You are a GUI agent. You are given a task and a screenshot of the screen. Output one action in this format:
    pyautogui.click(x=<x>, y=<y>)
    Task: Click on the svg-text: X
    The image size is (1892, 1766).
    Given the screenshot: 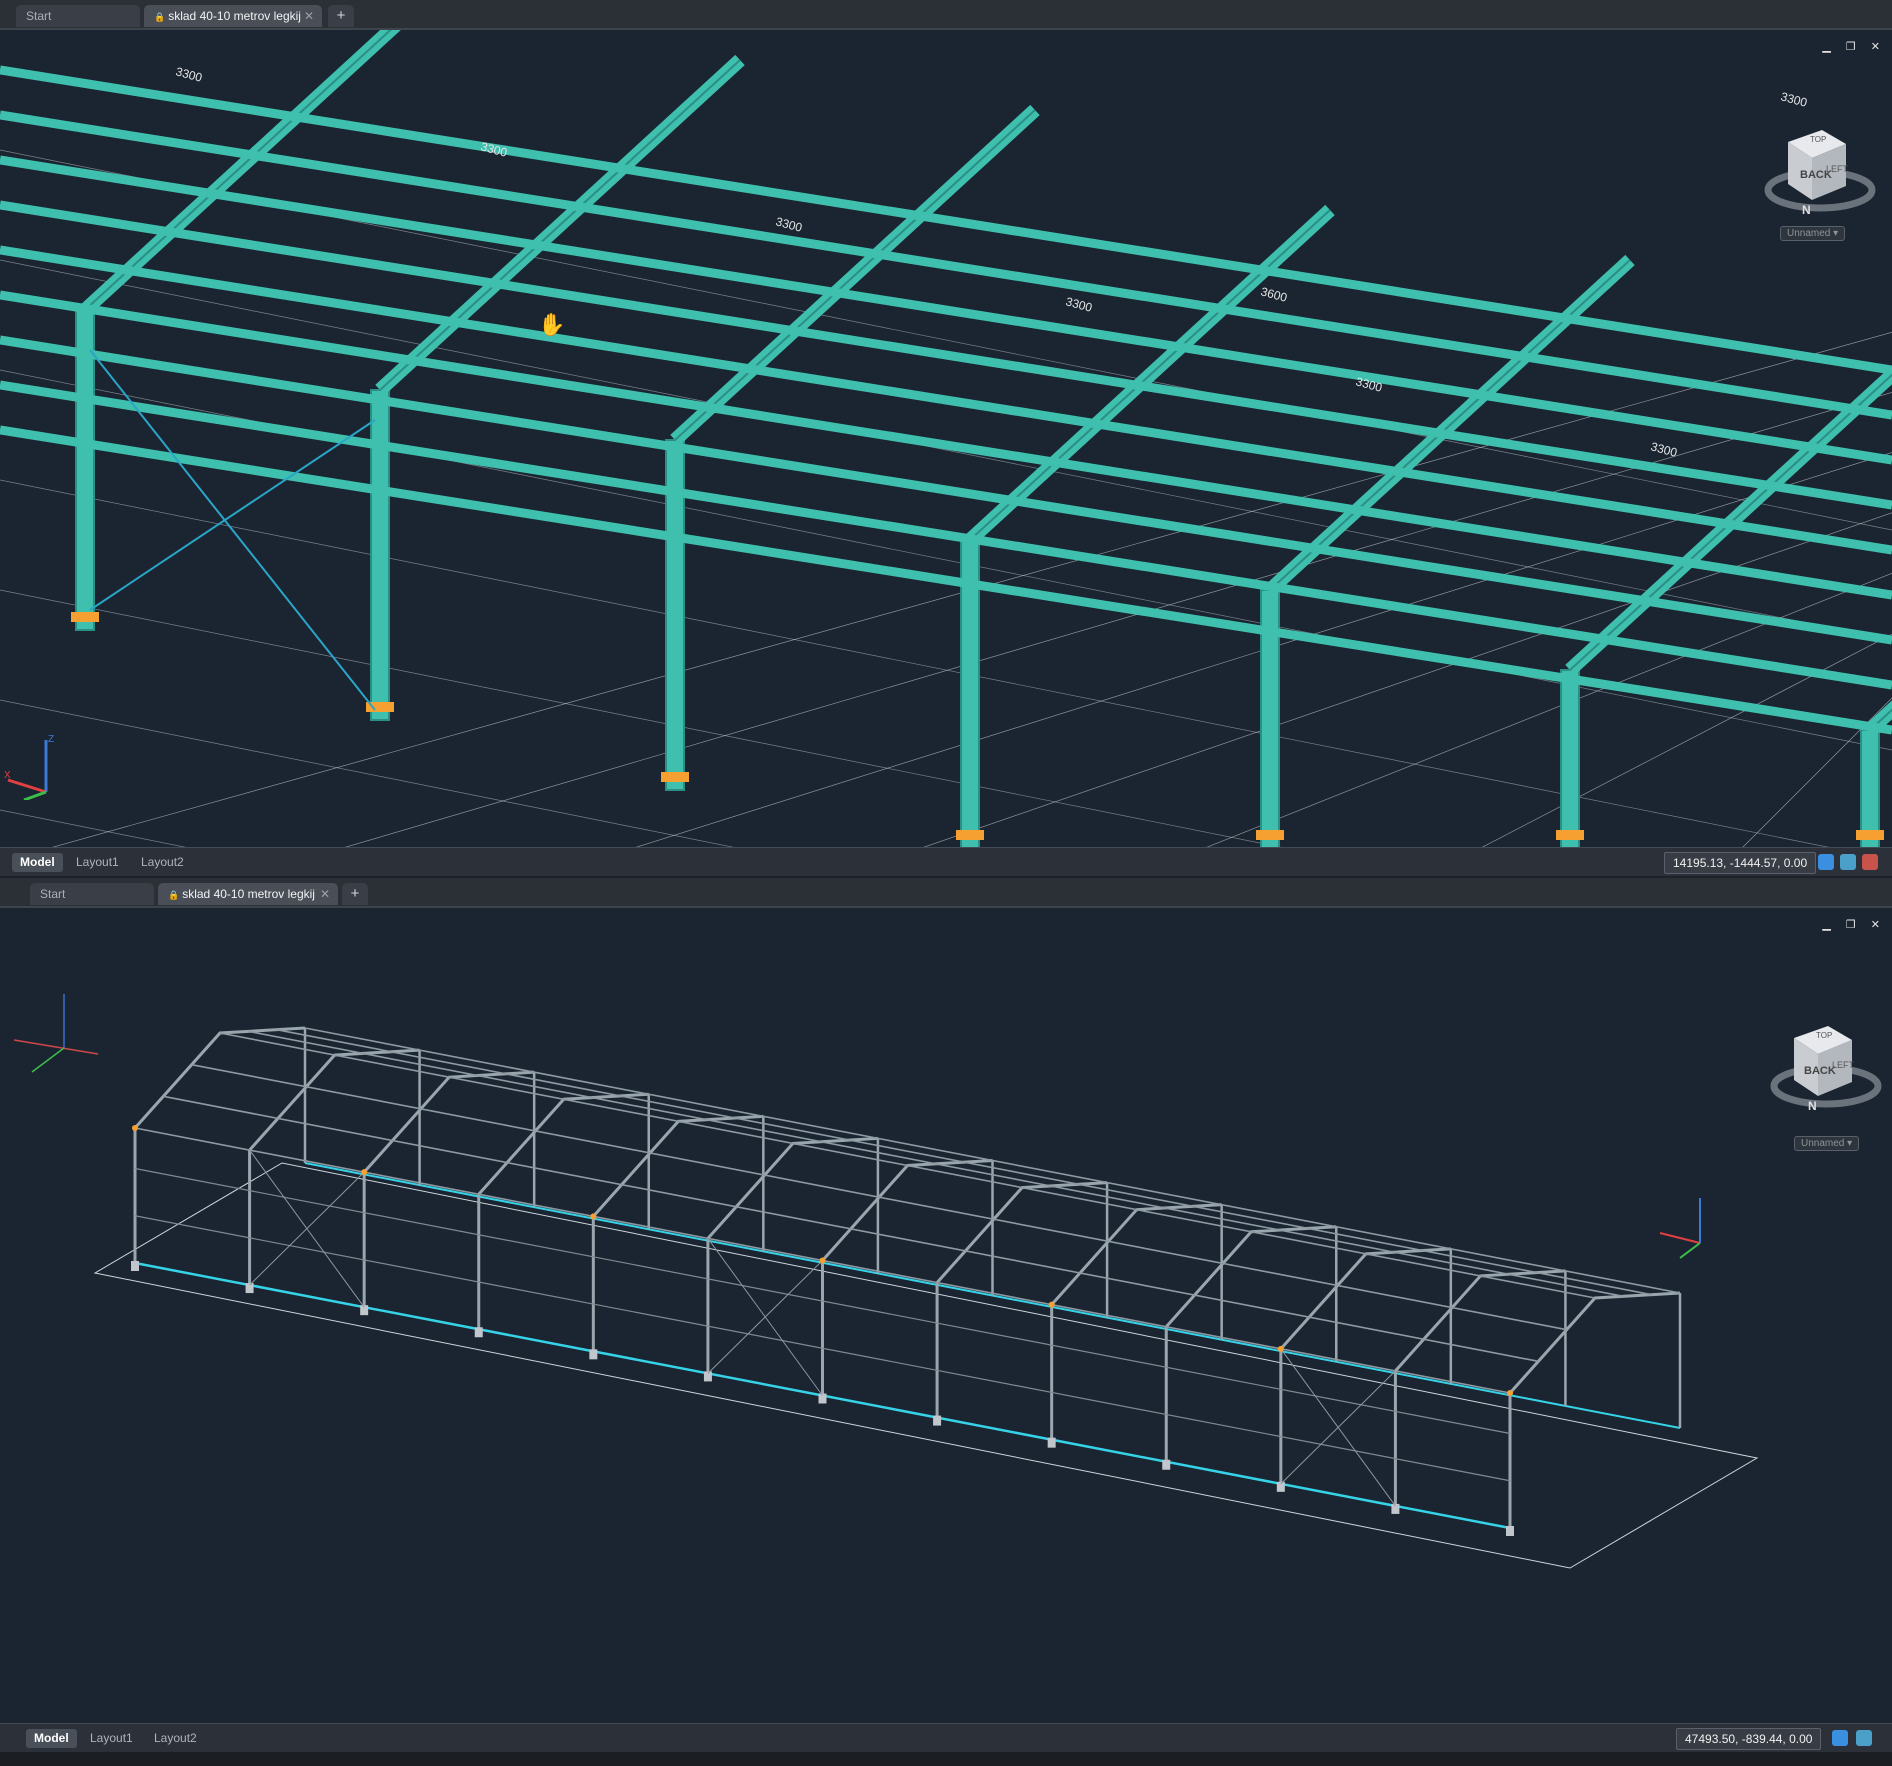 What is the action you would take?
    pyautogui.click(x=7, y=775)
    